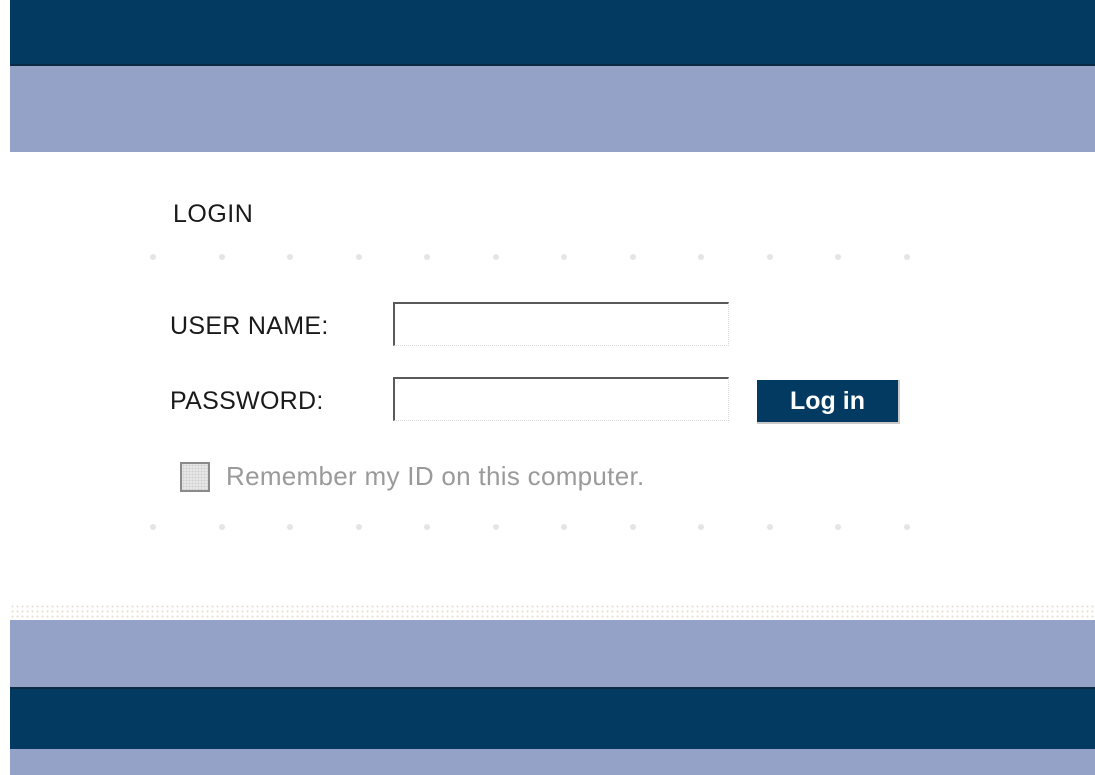 This screenshot has height=775, width=1095. I want to click on header-light-band, so click(552, 109).